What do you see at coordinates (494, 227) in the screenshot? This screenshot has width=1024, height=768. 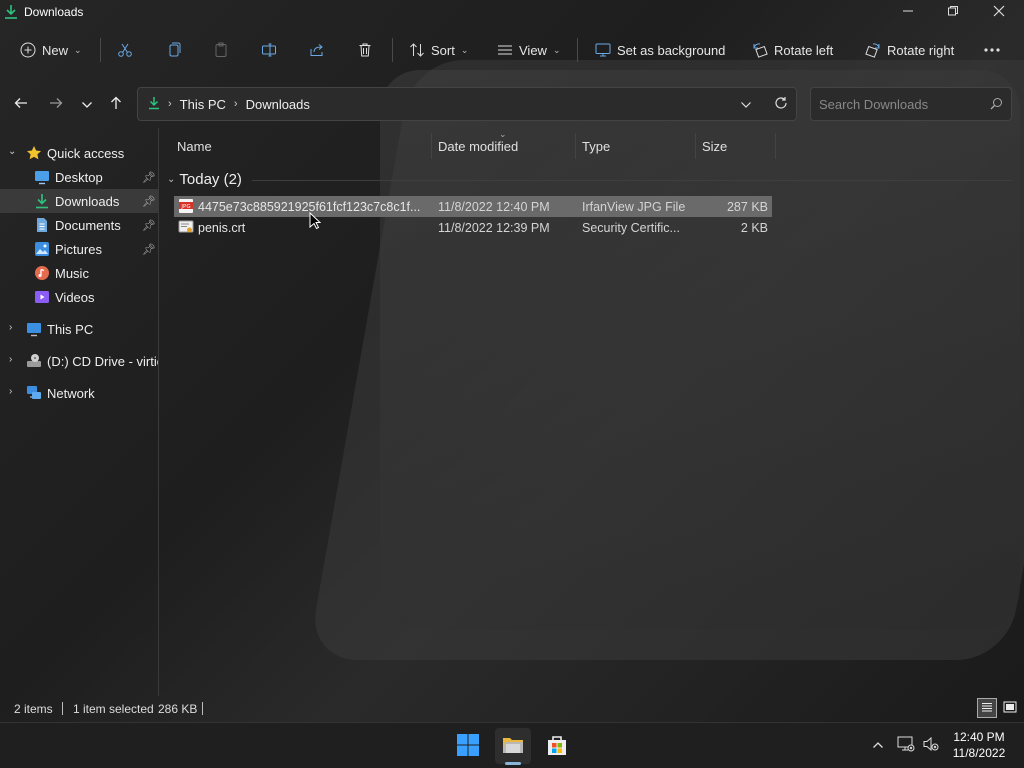 I see `file-date: 11/8/2022 12:39 PM` at bounding box center [494, 227].